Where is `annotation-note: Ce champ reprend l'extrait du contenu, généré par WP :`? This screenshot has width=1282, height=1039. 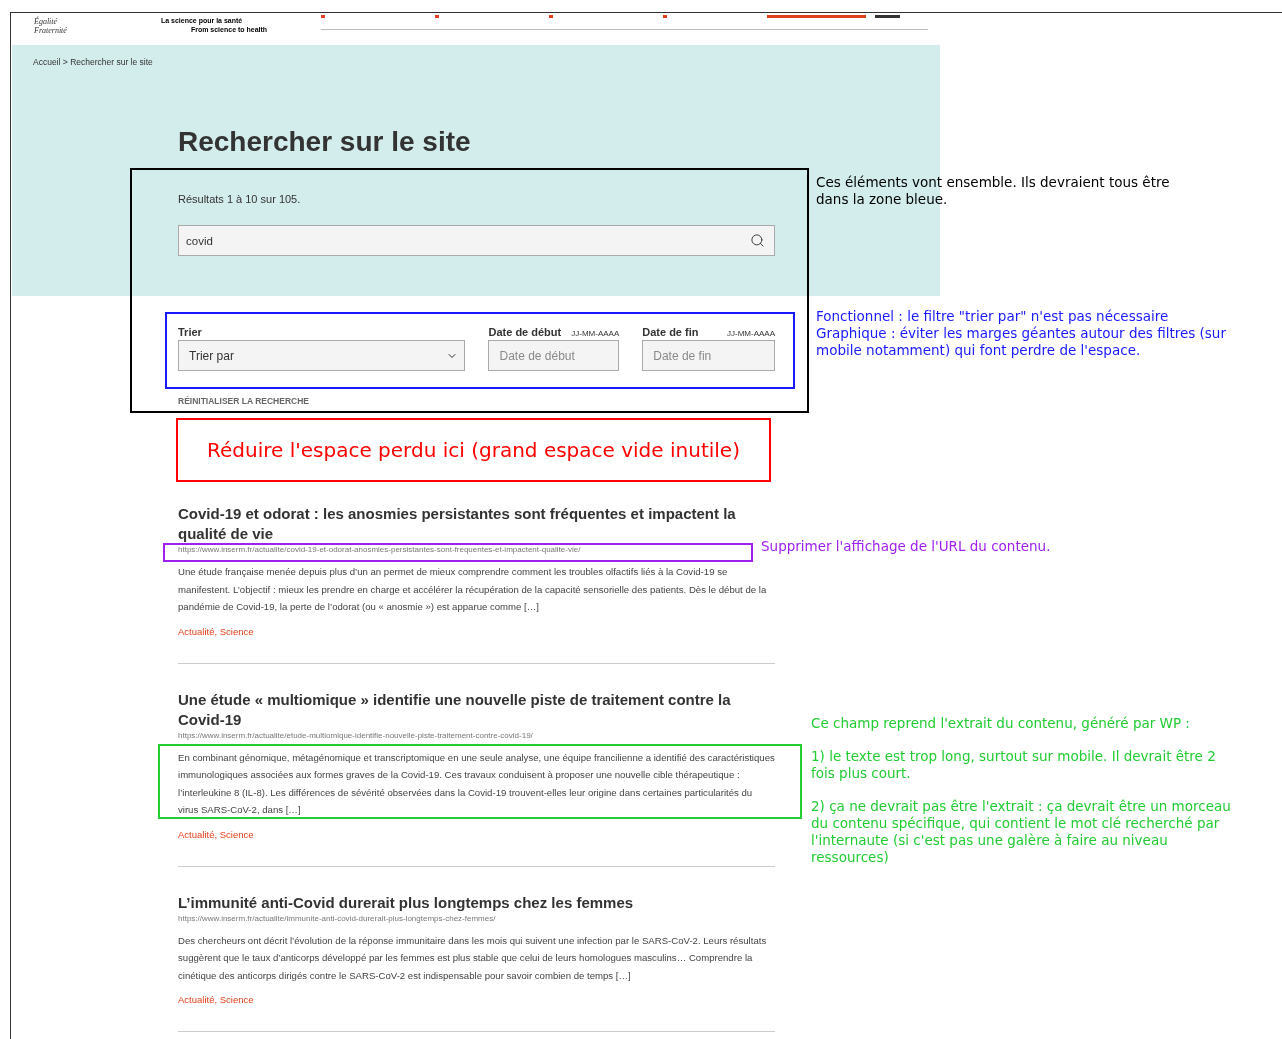
annotation-note: Ce champ reprend l'extrait du contenu, généré par WP : is located at coordinates (1001, 723).